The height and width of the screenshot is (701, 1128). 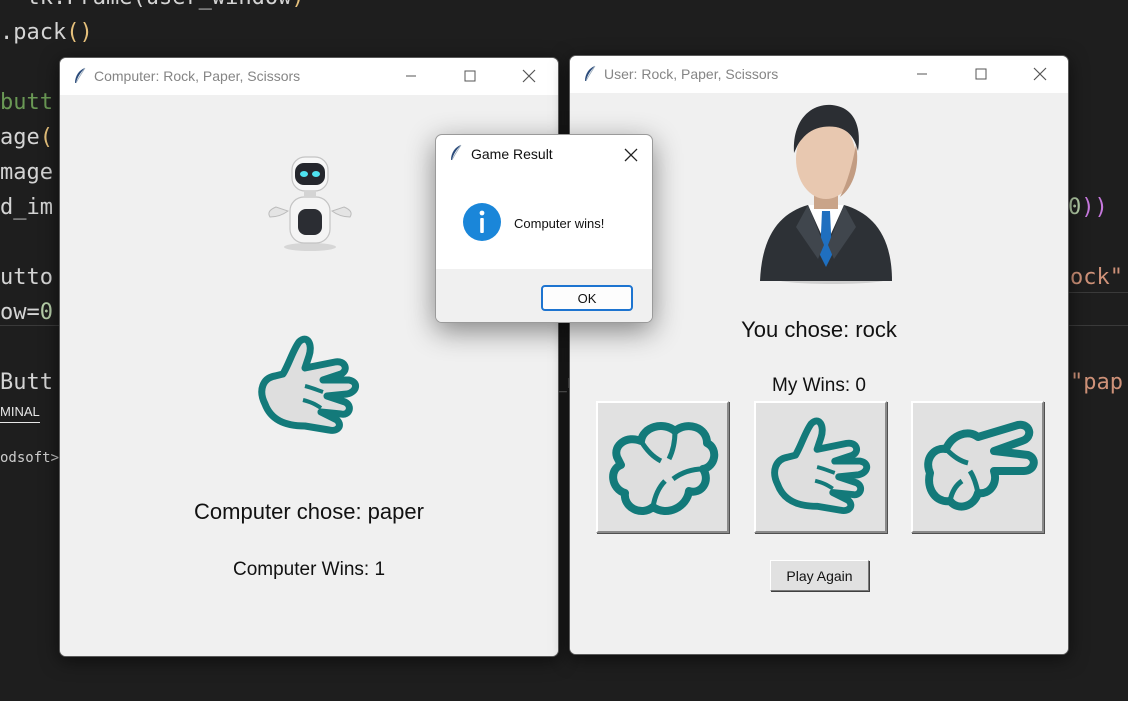 What do you see at coordinates (819, 74) in the screenshot?
I see `user-window-titlebar: User: Rock, Paper, Scissors` at bounding box center [819, 74].